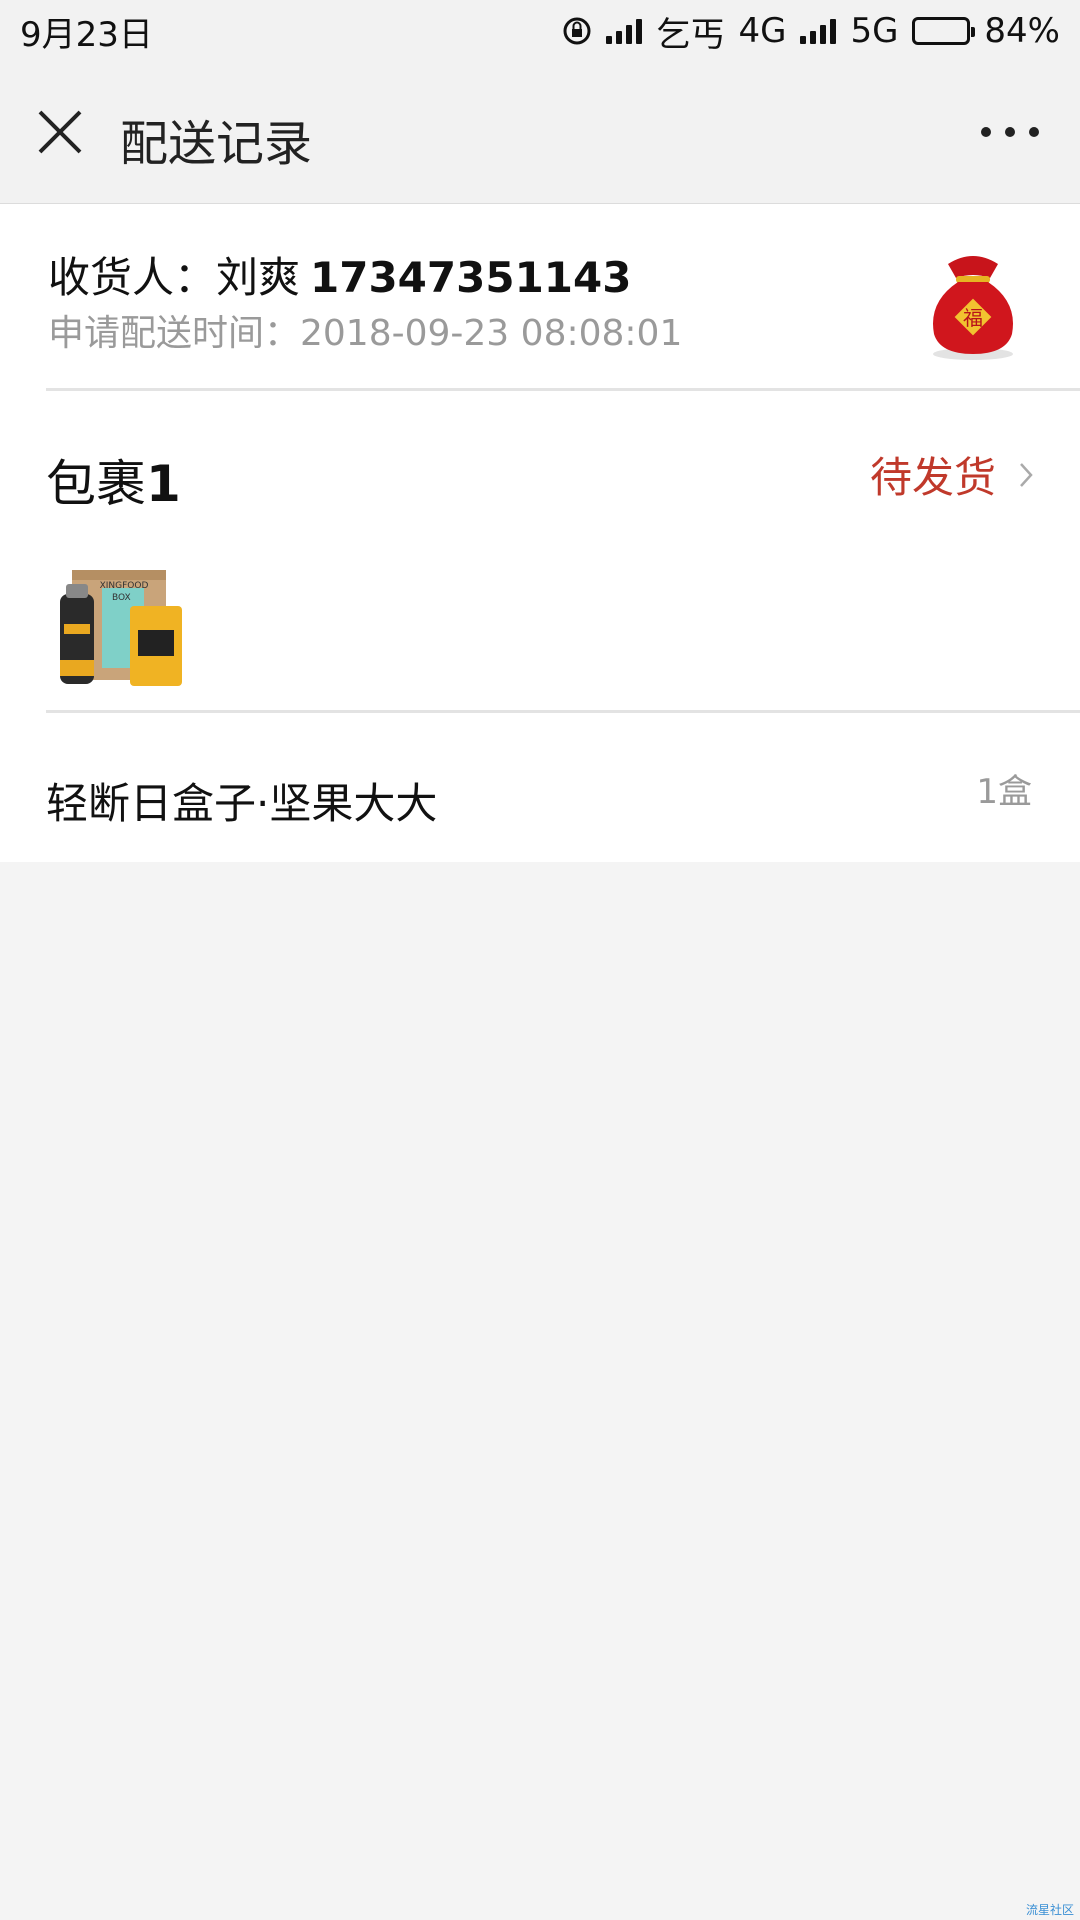 This screenshot has width=1080, height=1920. I want to click on carrier-text: 乞丐, so click(690, 34).